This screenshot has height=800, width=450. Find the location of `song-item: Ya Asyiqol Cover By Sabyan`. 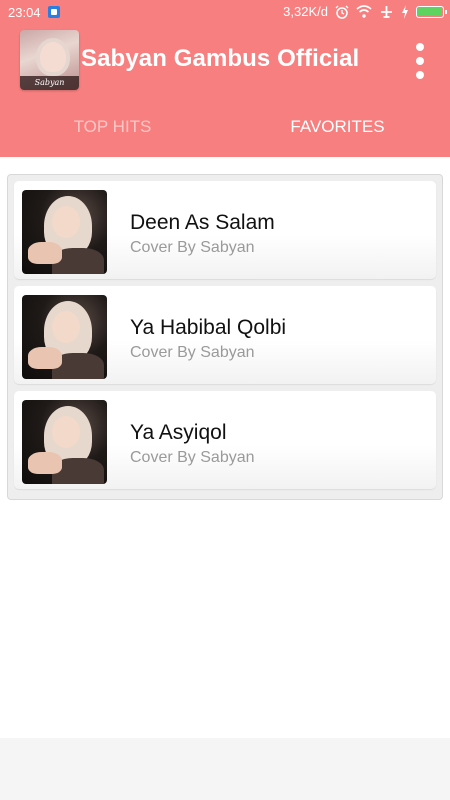

song-item: Ya Asyiqol Cover By Sabyan is located at coordinates (225, 440).